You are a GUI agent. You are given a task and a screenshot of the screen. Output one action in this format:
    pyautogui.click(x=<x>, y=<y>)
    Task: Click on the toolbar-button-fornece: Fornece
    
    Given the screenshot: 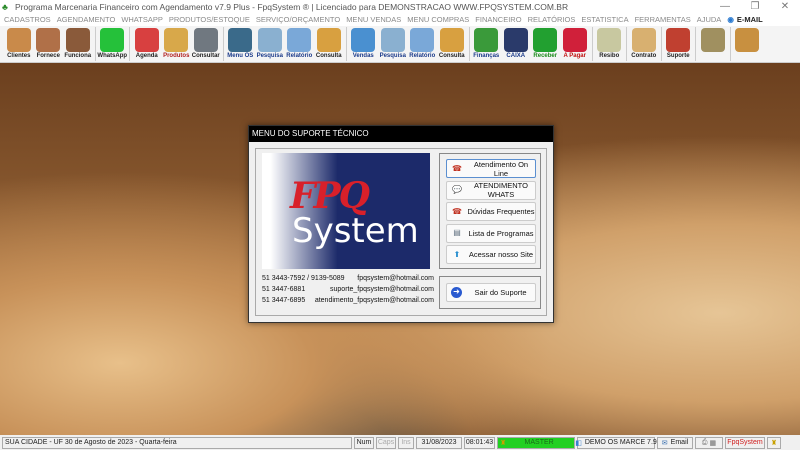 What is the action you would take?
    pyautogui.click(x=49, y=44)
    